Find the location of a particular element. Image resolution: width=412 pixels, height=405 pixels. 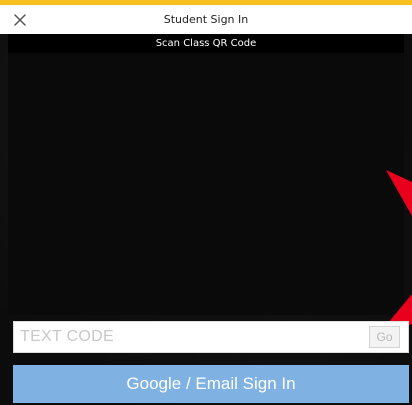

google-email-sign-in-button: Google / Email Sign In is located at coordinates (211, 384).